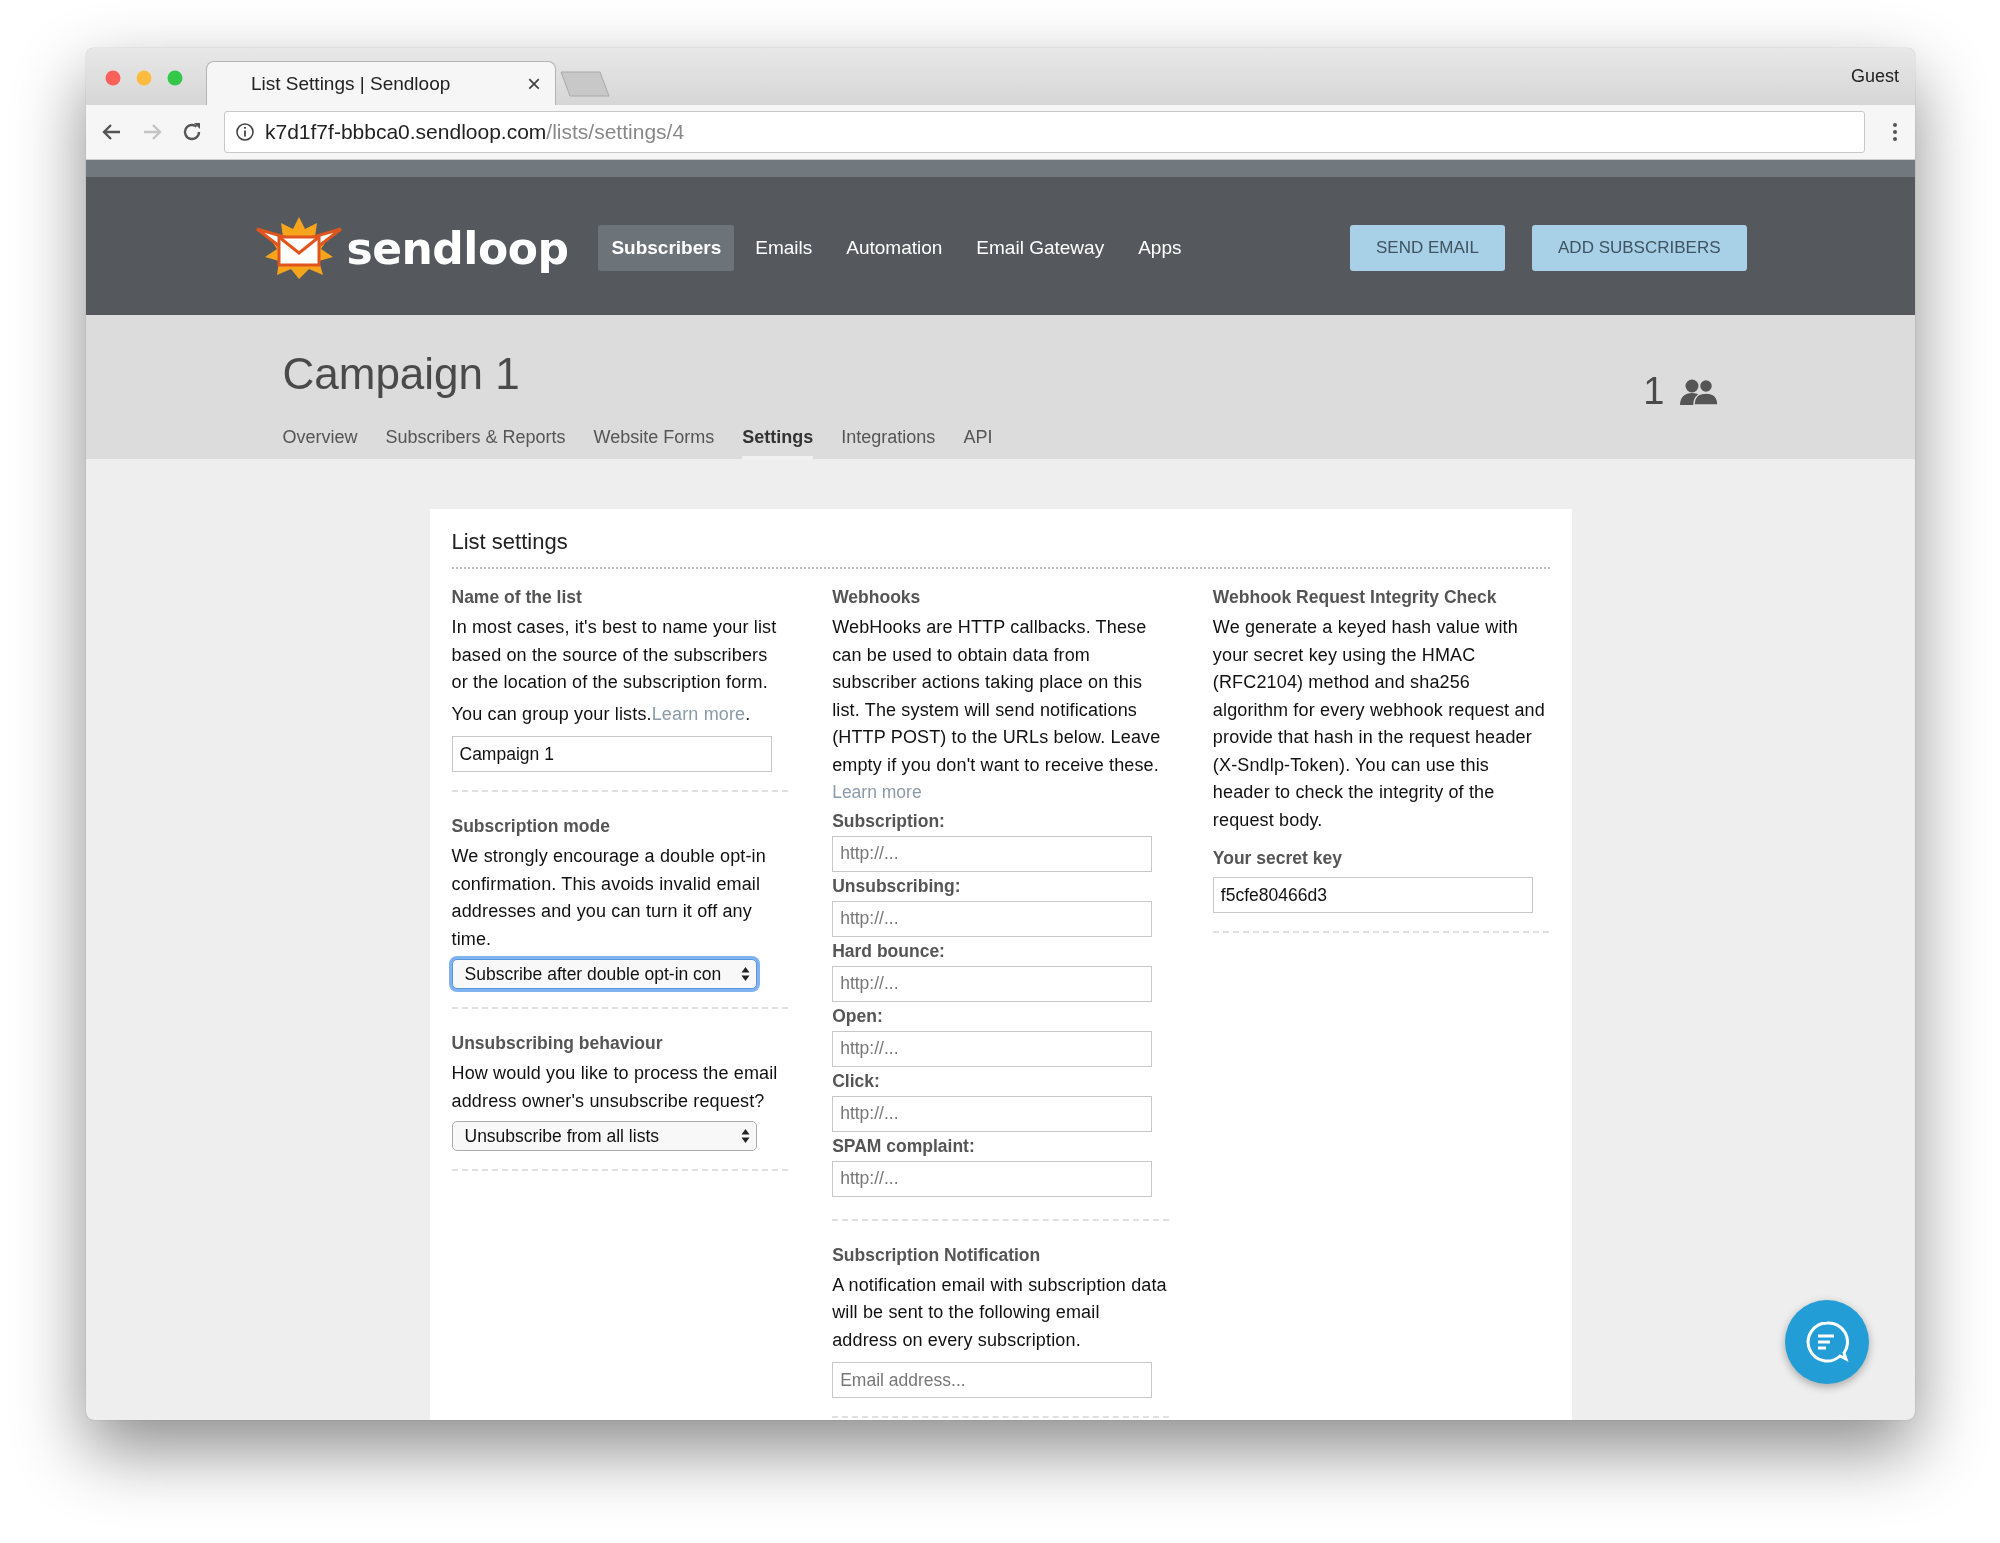  What do you see at coordinates (1355, 597) in the screenshot?
I see `section-heading: Webhook Request Integrity Check` at bounding box center [1355, 597].